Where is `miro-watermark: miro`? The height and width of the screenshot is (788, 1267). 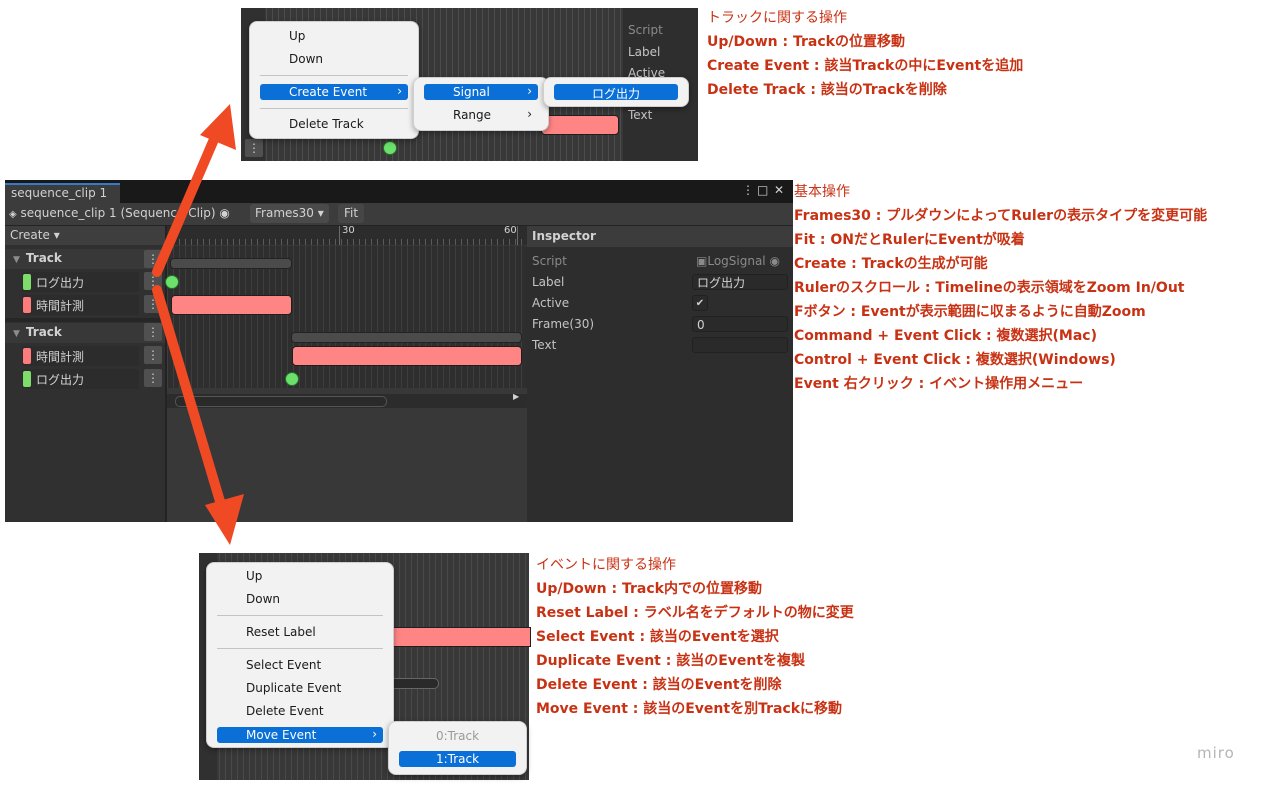
miro-watermark: miro is located at coordinates (1216, 753).